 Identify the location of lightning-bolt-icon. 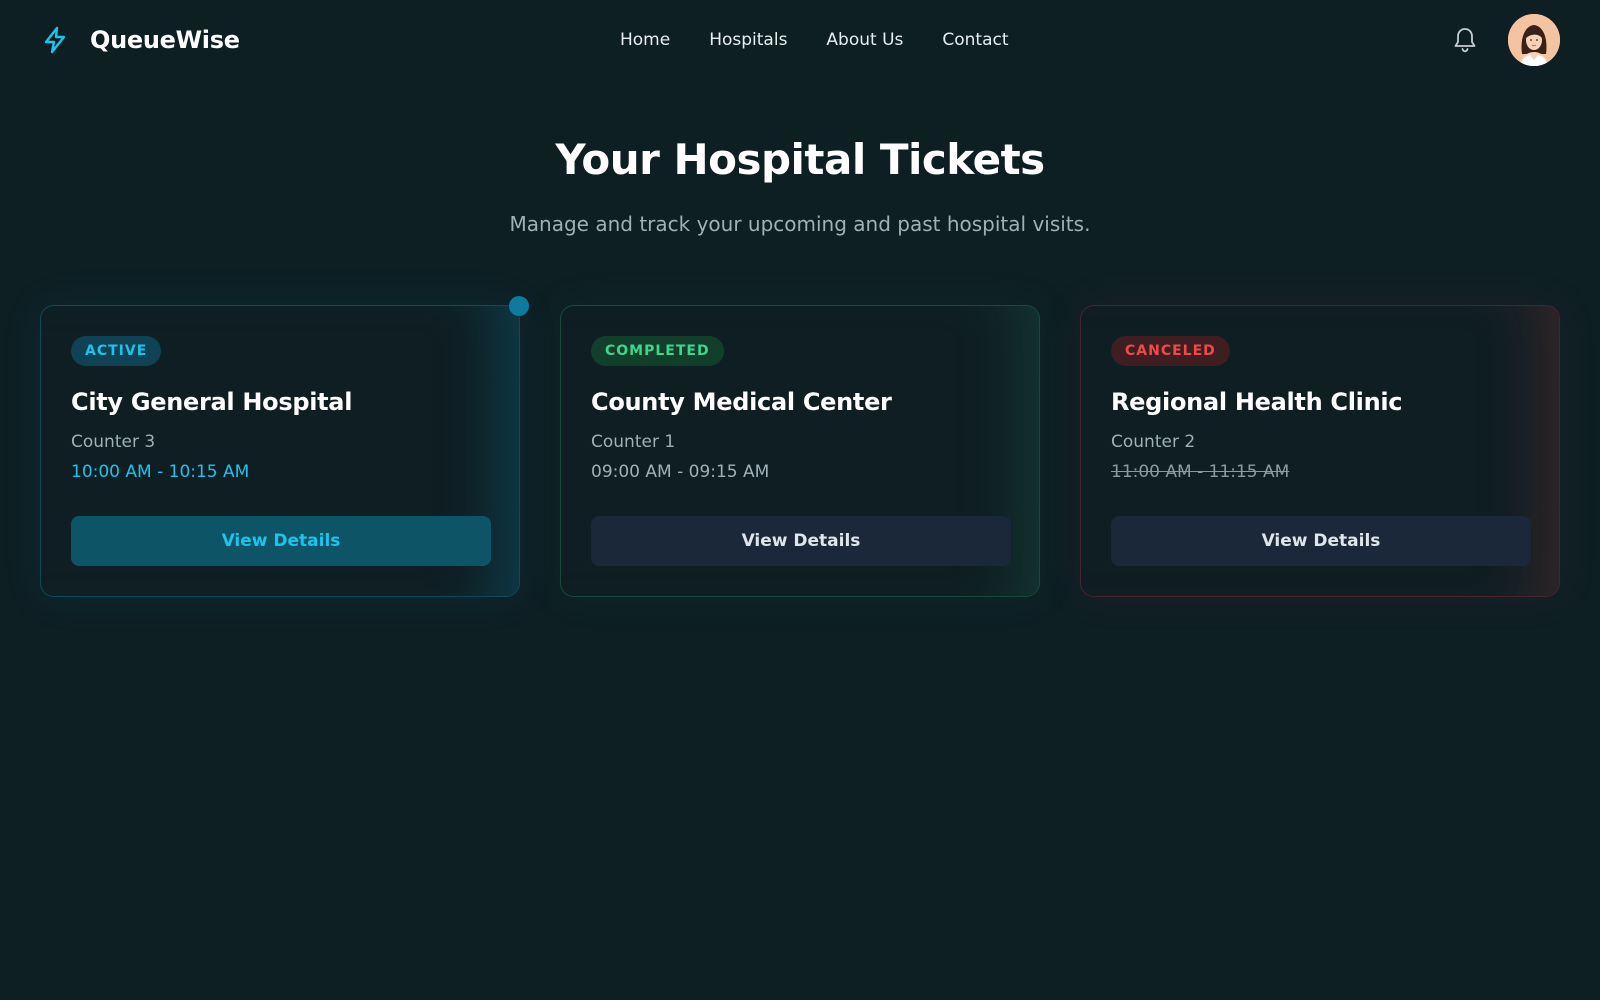
(55, 40).